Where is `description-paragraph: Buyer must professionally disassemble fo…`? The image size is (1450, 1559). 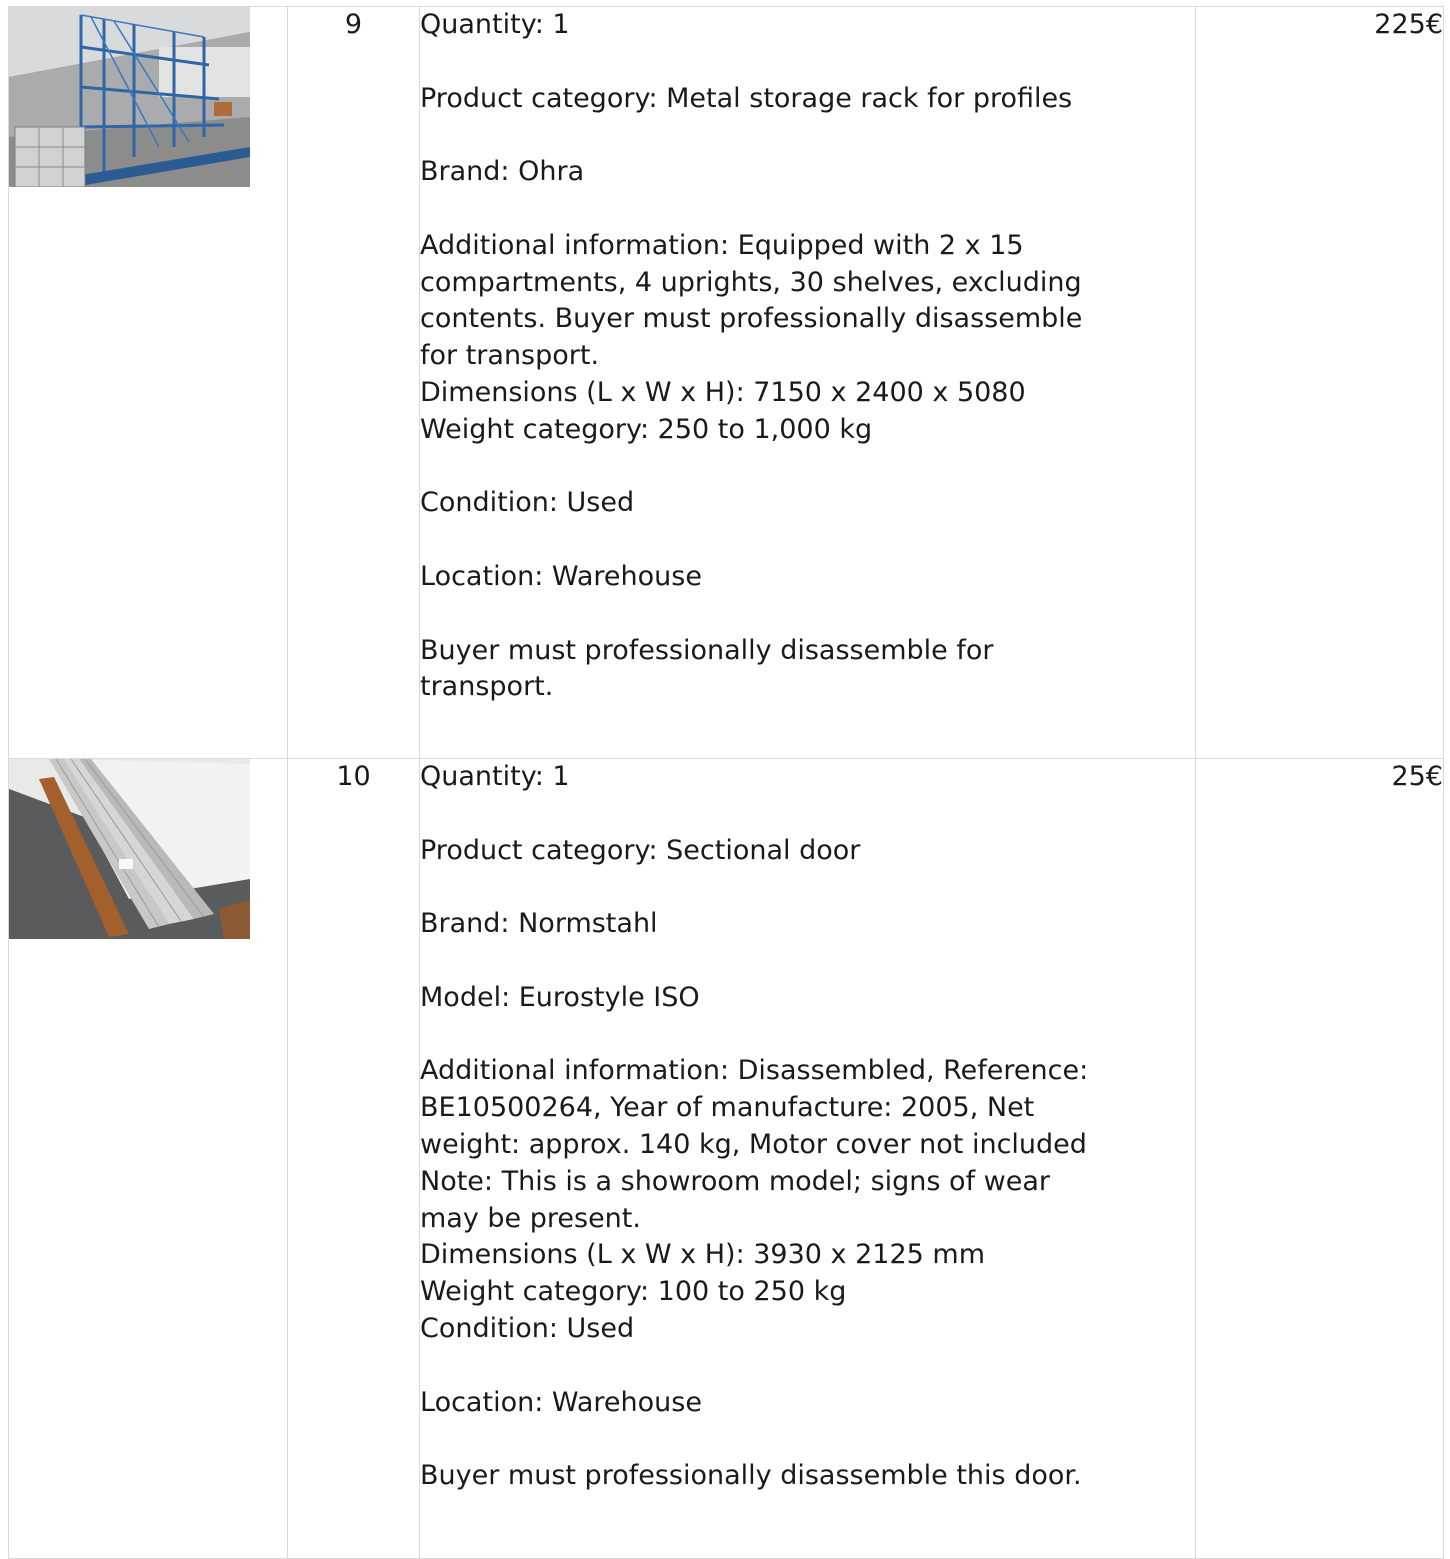
description-paragraph: Buyer must professionally disassemble fo… is located at coordinates (807, 670).